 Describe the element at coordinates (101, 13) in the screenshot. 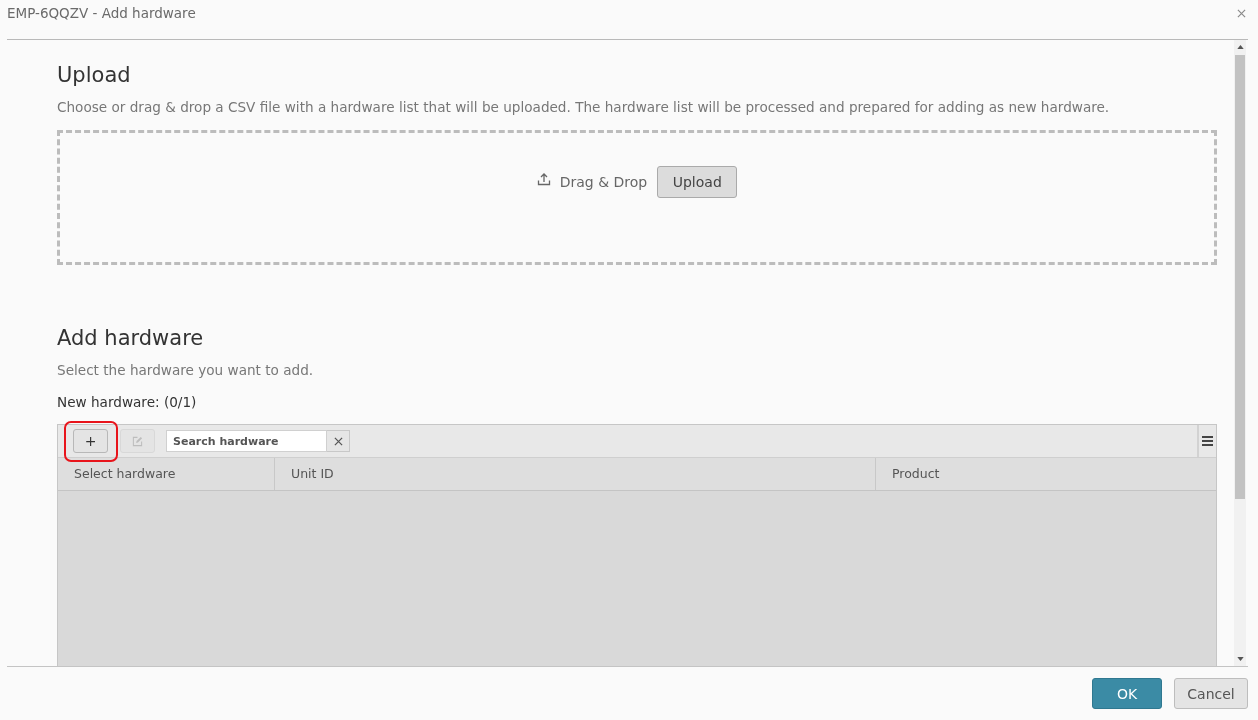

I see `window-title: EMP-6QQZV - Add hardware` at that location.